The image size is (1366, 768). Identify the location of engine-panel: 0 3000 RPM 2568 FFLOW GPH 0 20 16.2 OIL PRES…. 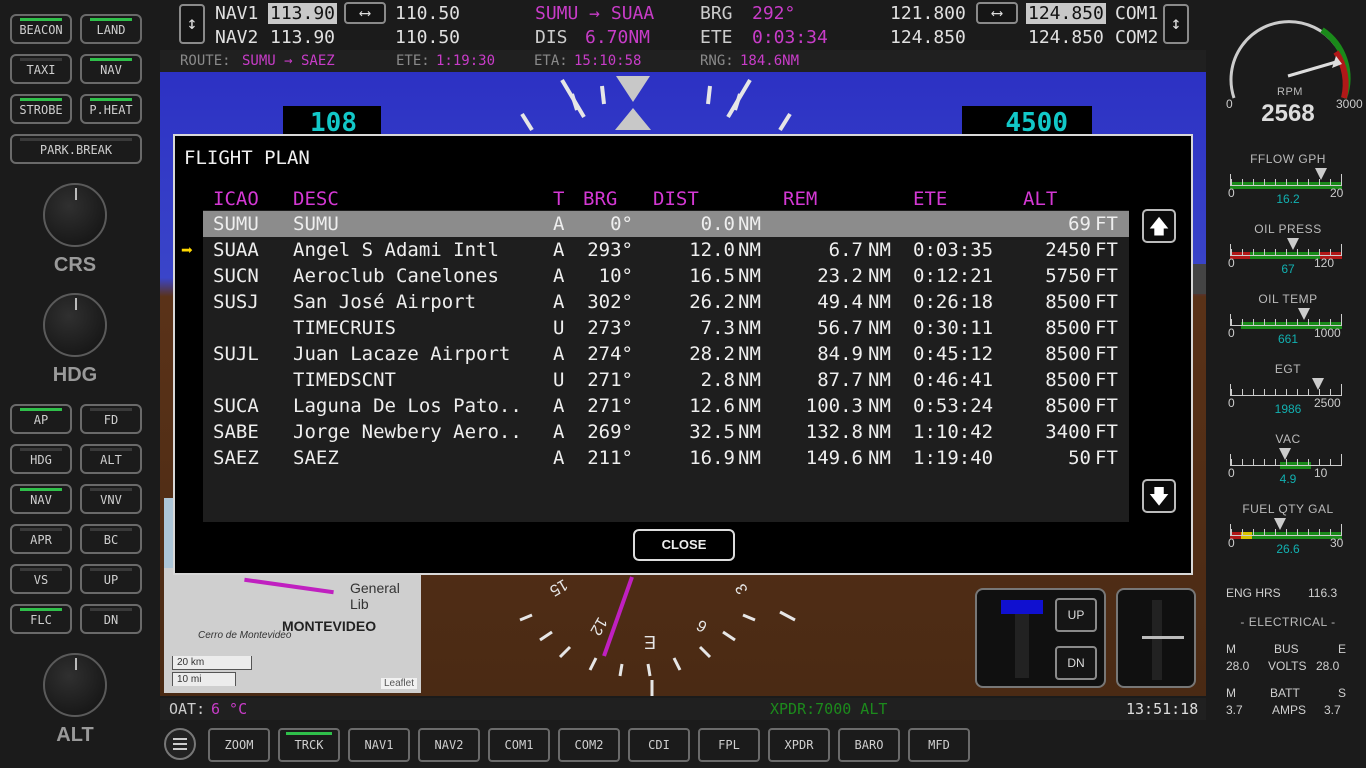
(1288, 384).